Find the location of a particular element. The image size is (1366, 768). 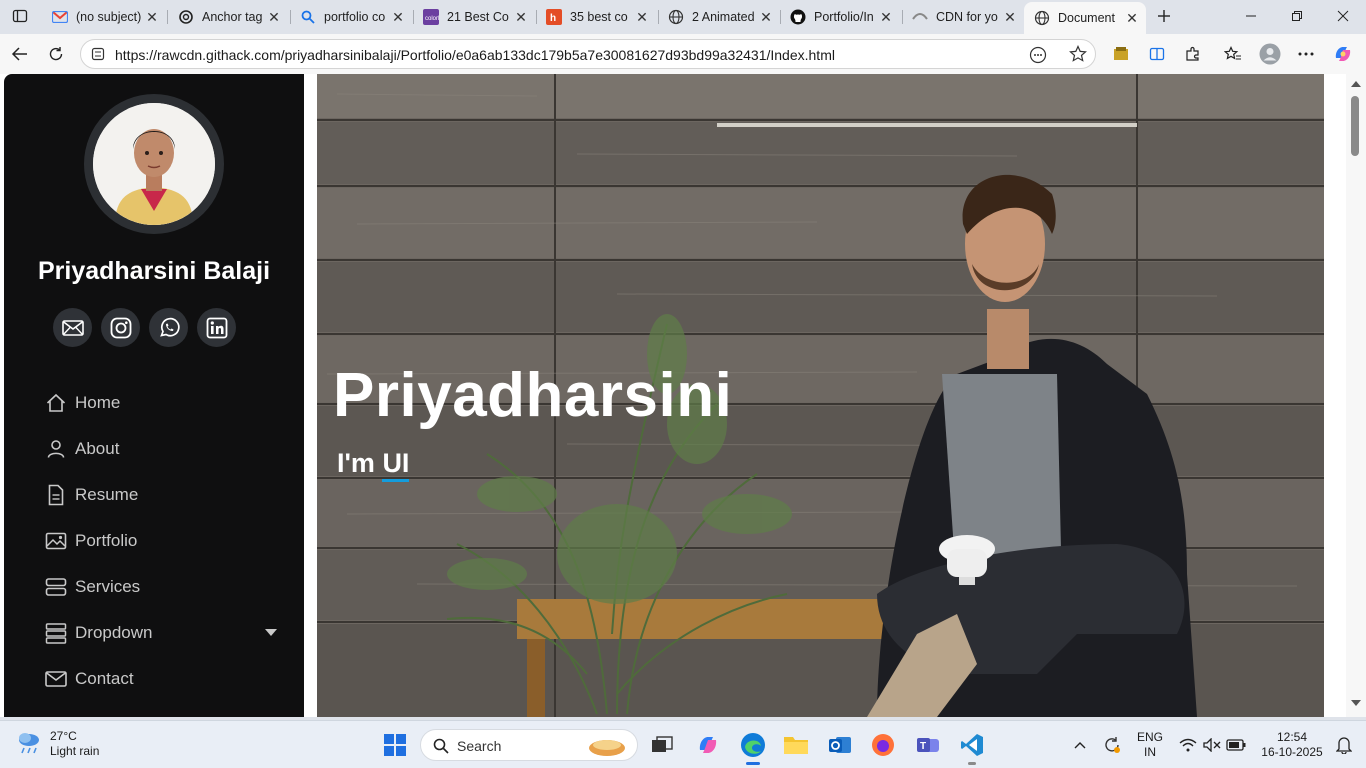

hero-subtitle-prefix: I'm is located at coordinates (360, 463).